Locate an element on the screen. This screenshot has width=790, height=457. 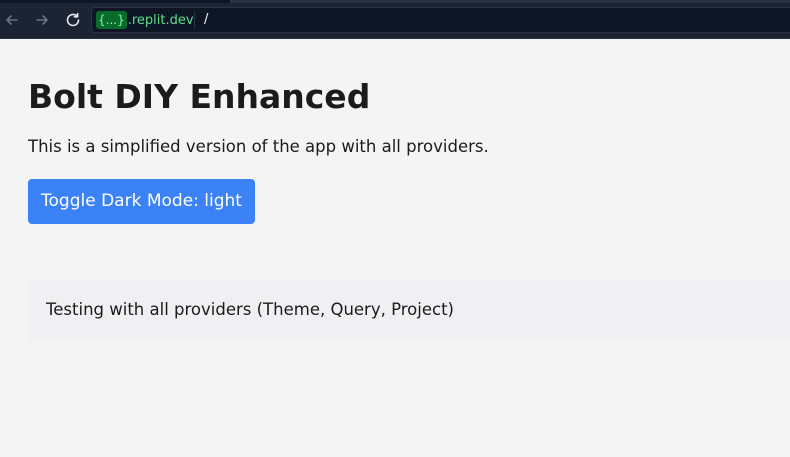
forward-button is located at coordinates (42, 20).